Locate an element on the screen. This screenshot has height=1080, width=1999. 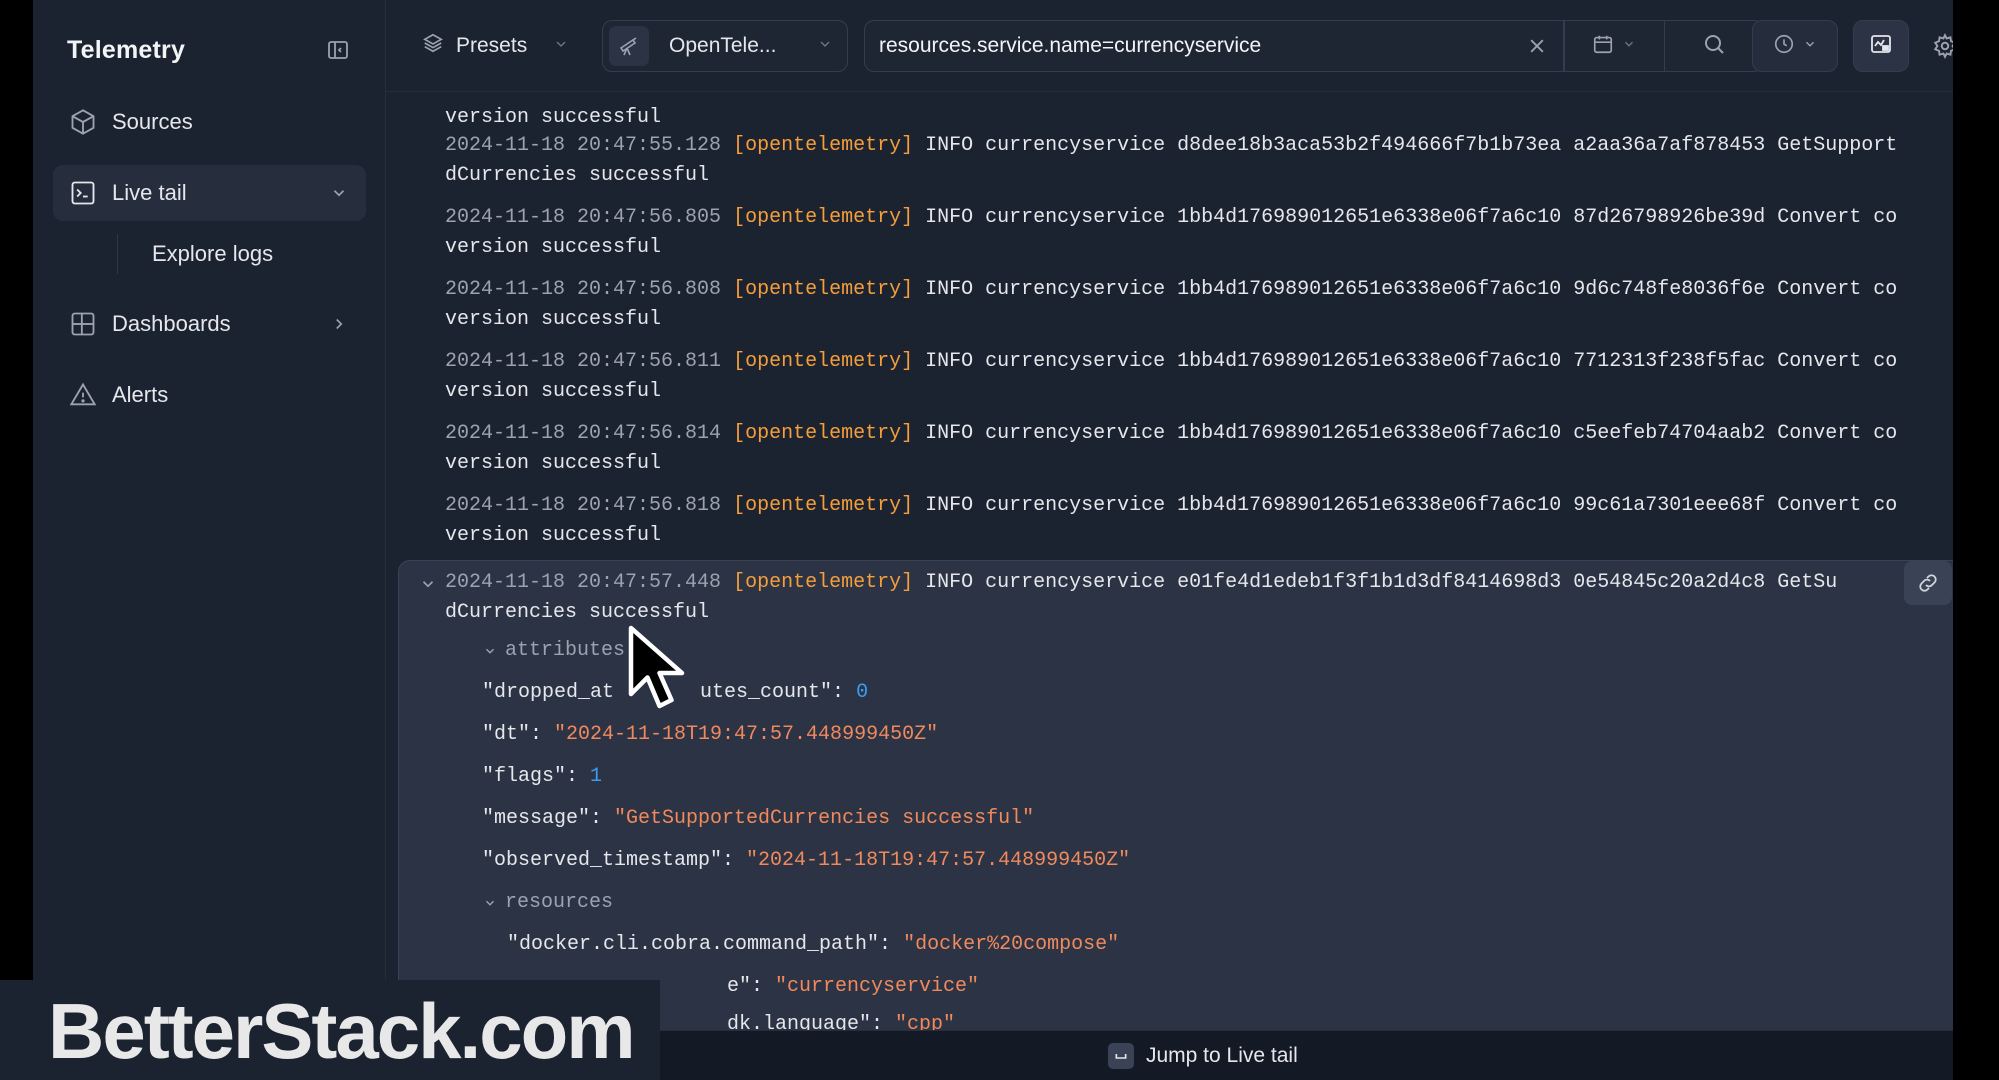
resource-row: "docker.cli.cobra.command_path" is located at coordinates (813, 944).